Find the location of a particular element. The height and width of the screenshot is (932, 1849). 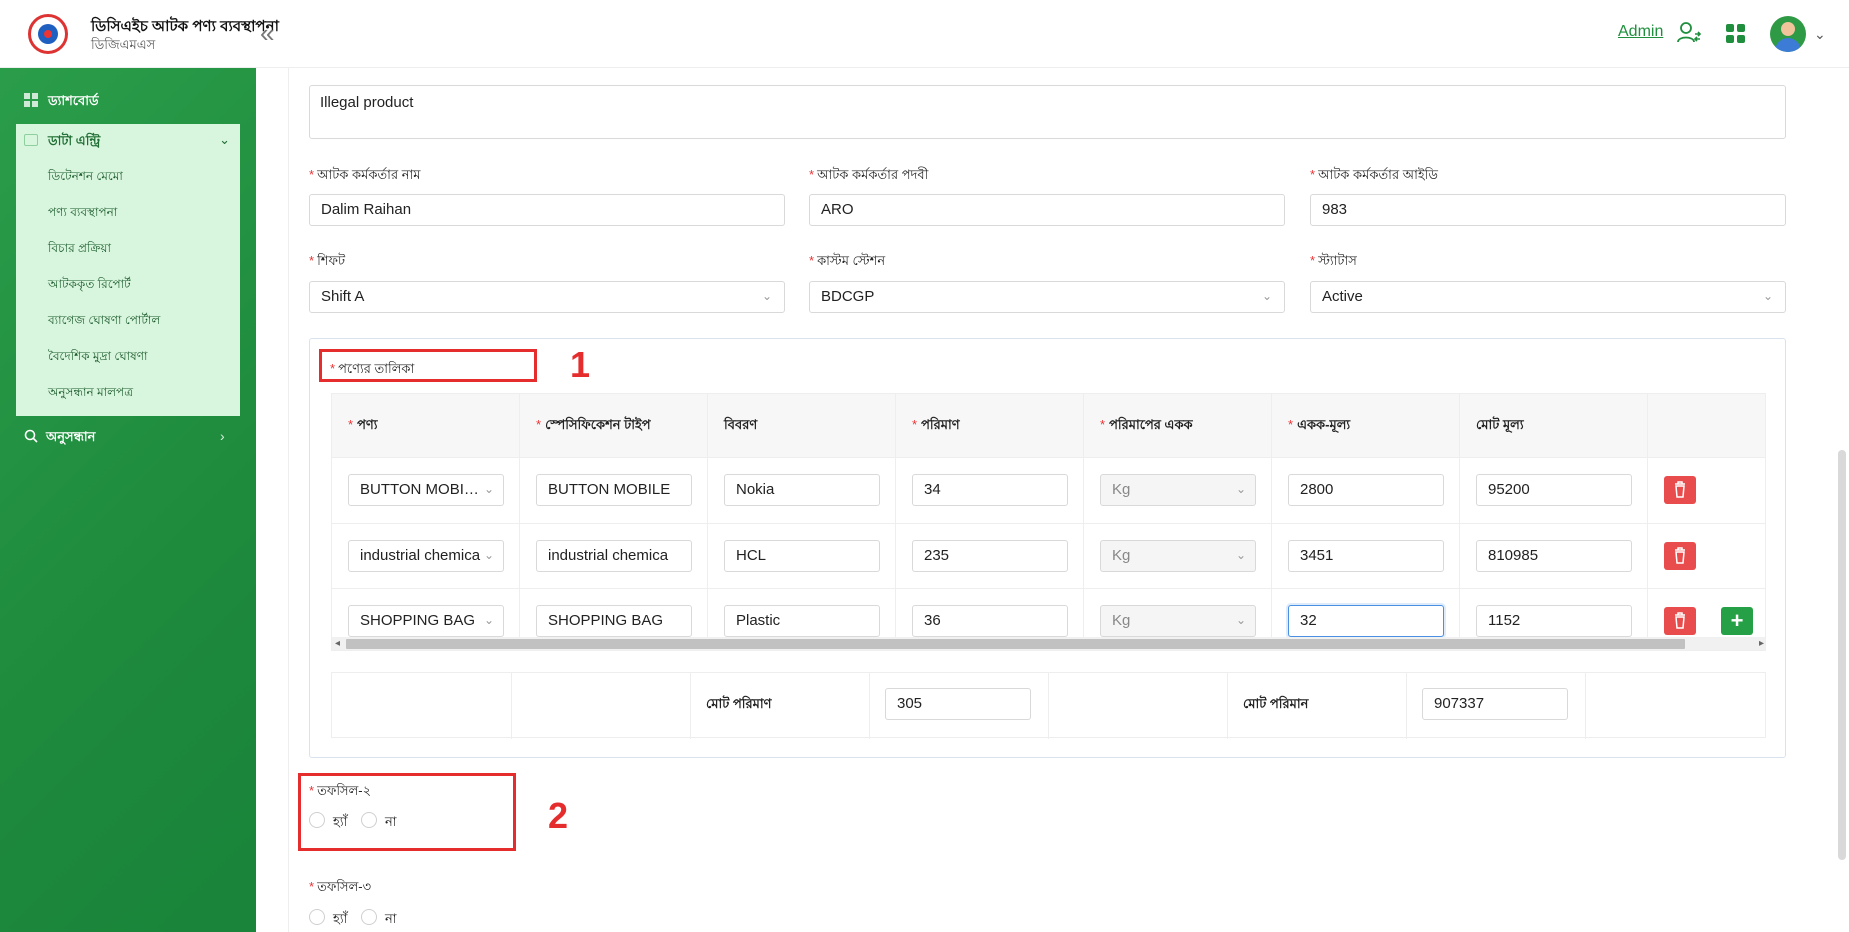

add-row-button: + is located at coordinates (1737, 621).